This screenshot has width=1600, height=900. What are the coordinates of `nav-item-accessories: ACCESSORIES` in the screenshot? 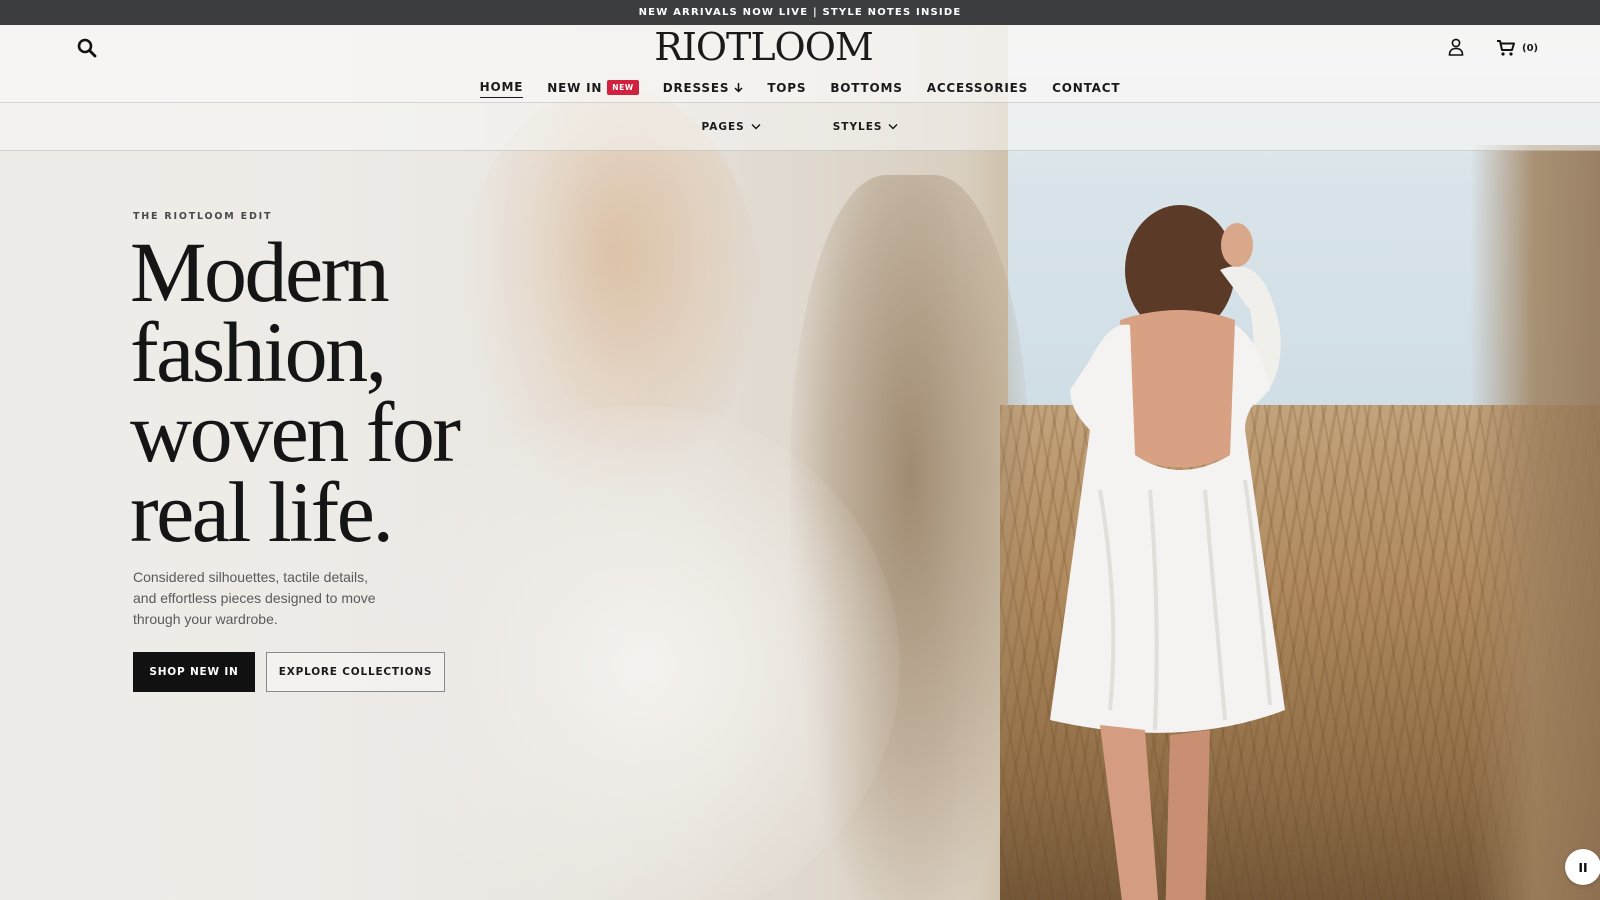 It's located at (977, 89).